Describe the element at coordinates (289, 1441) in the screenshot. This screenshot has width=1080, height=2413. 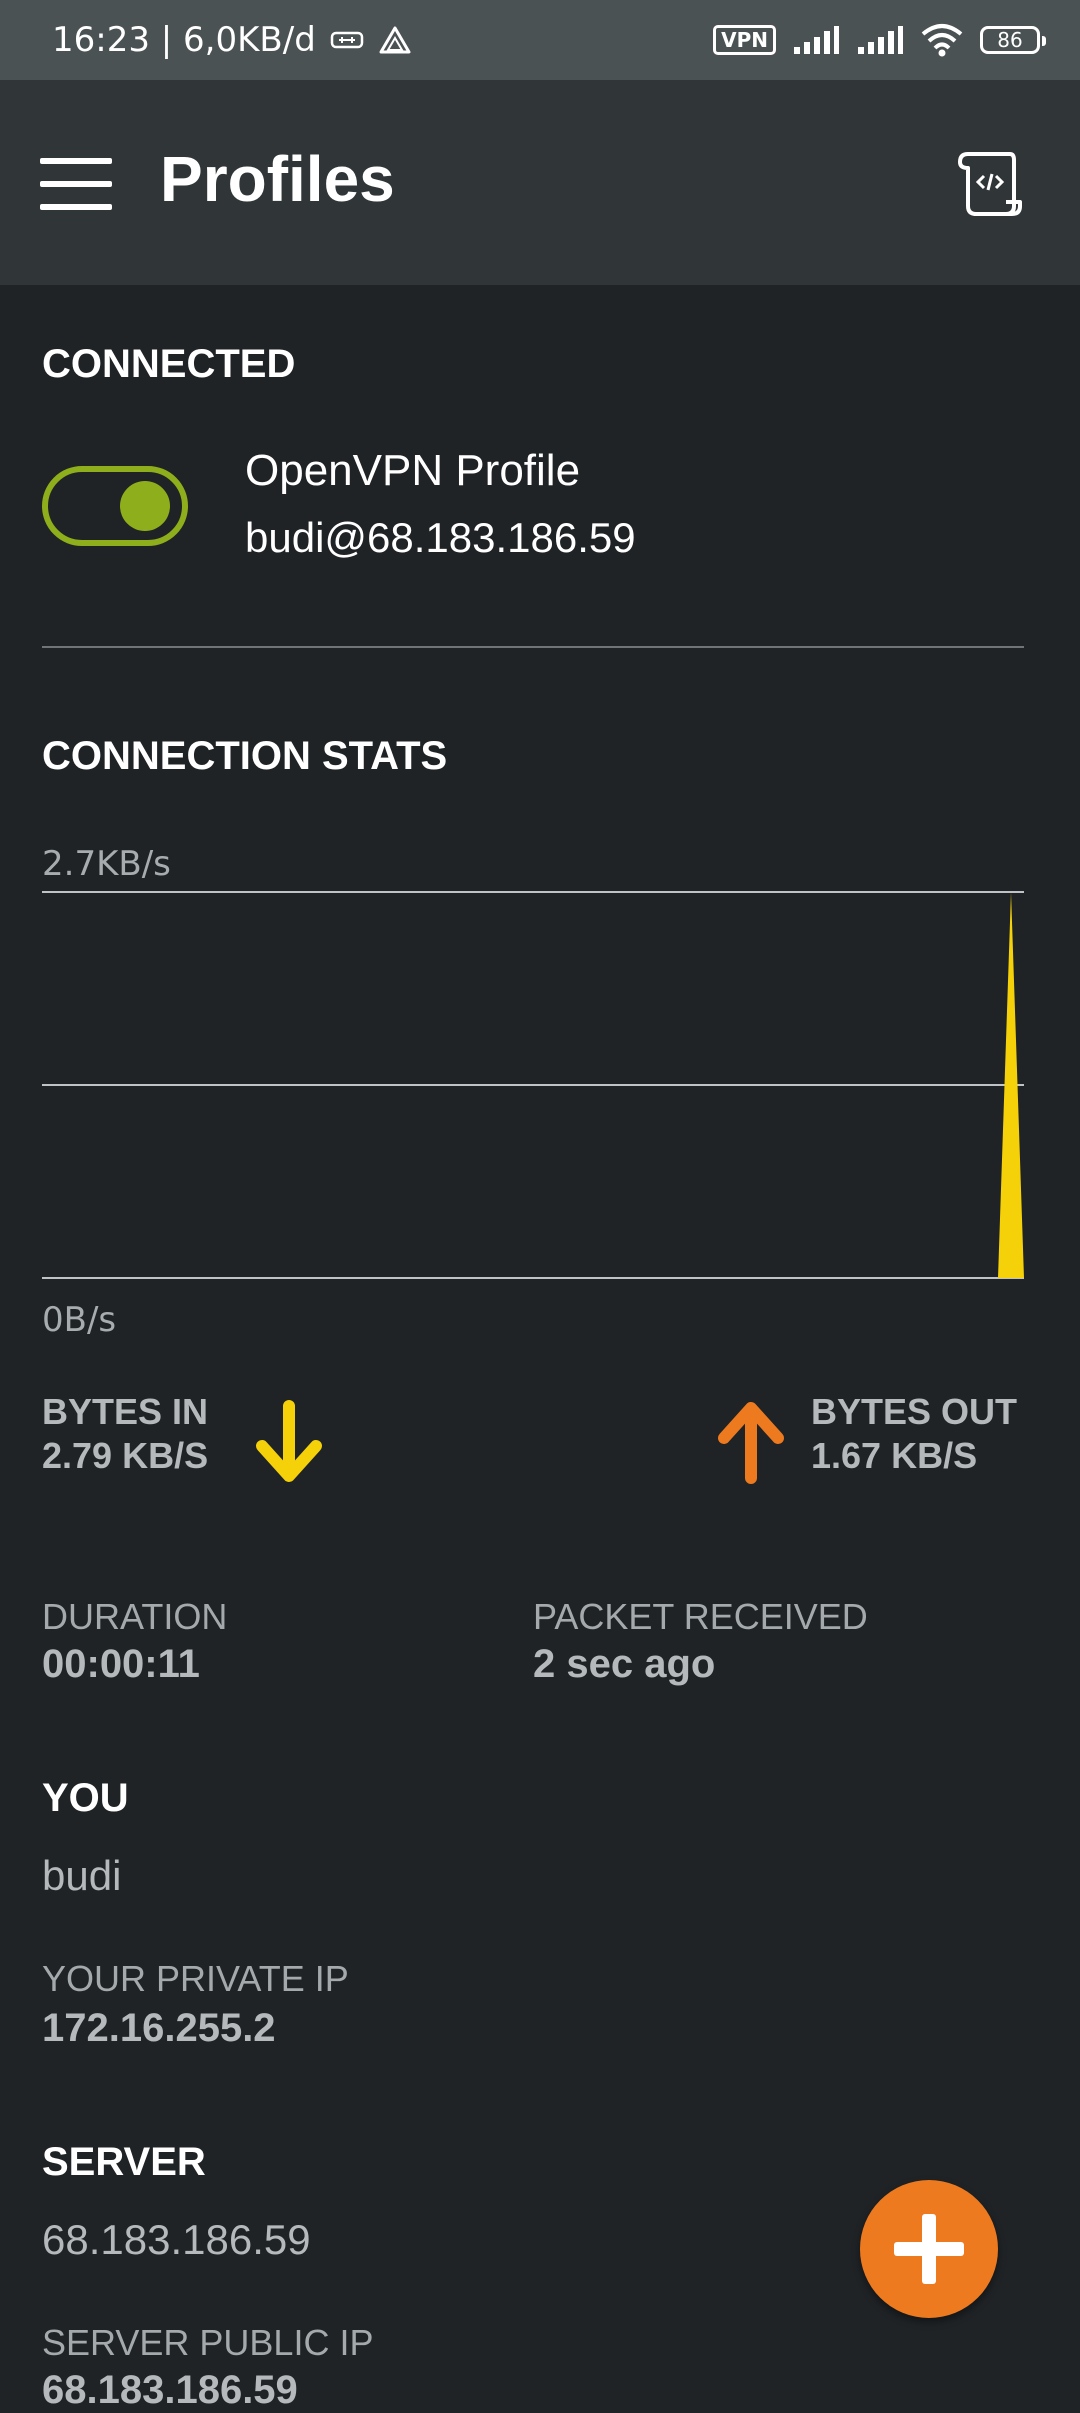
I see `arrow-down-icon` at that location.